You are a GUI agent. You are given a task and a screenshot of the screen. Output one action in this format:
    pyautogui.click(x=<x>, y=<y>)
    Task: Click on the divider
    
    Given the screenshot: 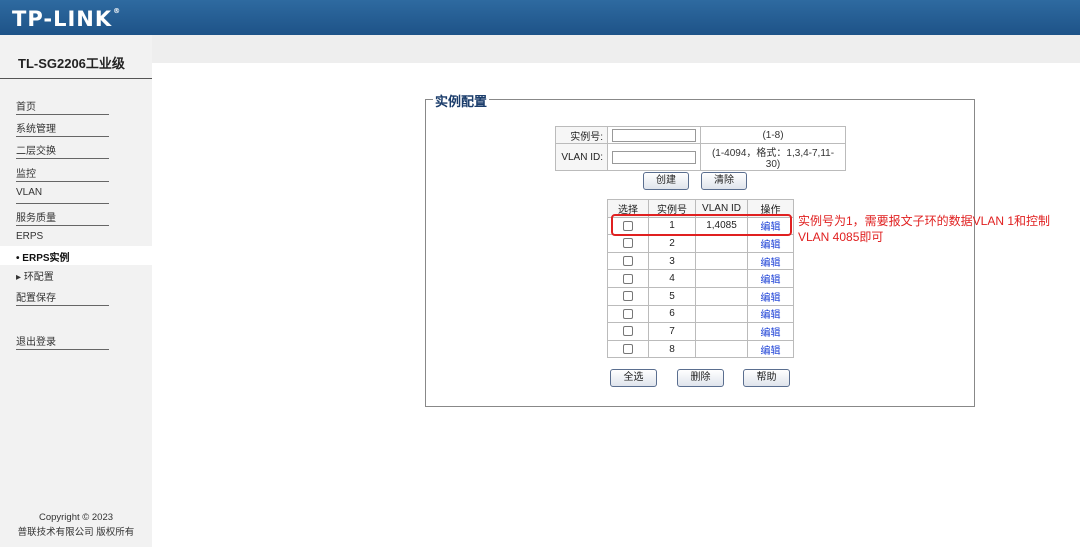 What is the action you would take?
    pyautogui.click(x=76, y=78)
    